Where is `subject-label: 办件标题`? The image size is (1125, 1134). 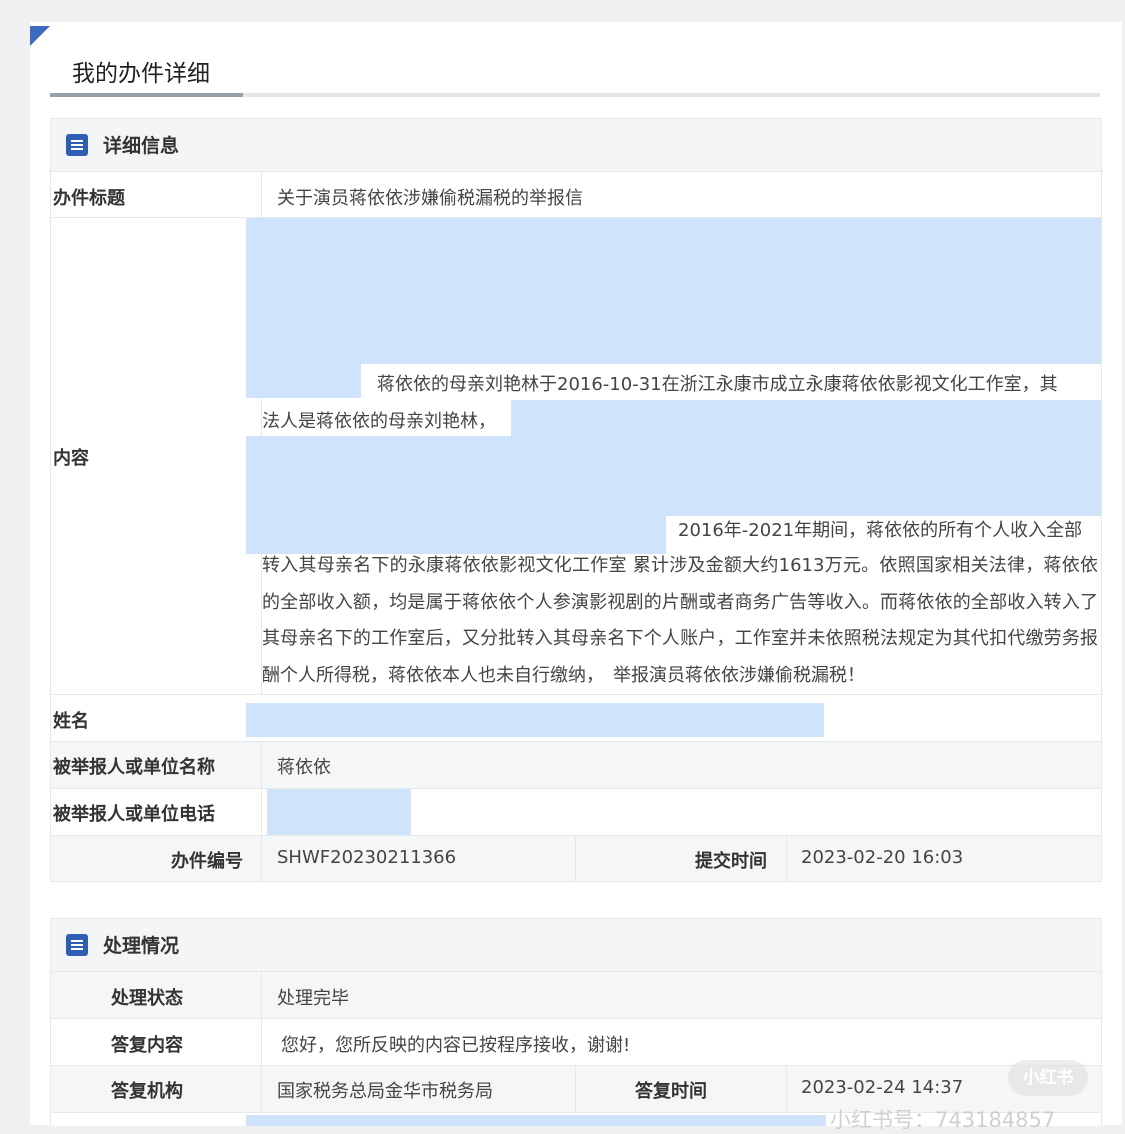
subject-label: 办件标题 is located at coordinates (89, 198).